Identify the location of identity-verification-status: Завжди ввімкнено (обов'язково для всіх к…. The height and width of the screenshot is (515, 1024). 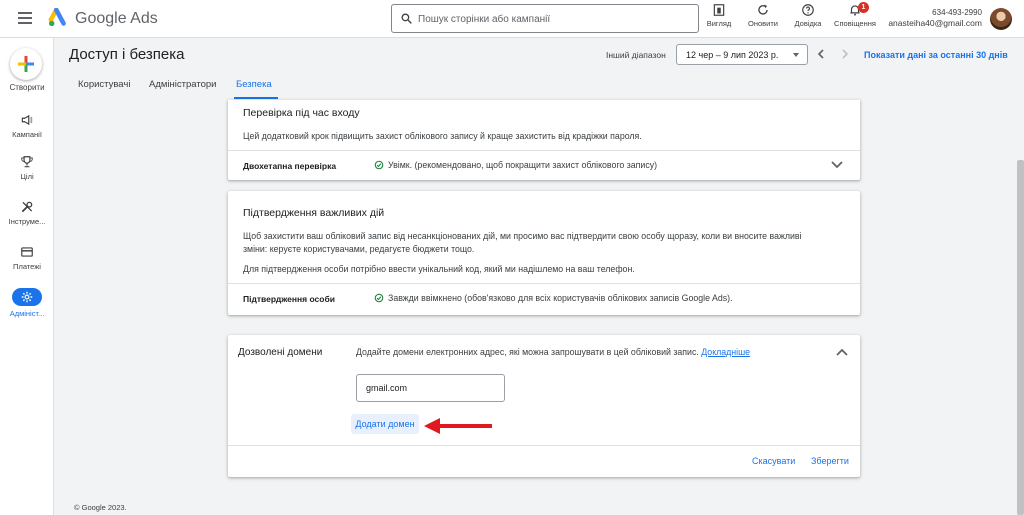
(553, 298).